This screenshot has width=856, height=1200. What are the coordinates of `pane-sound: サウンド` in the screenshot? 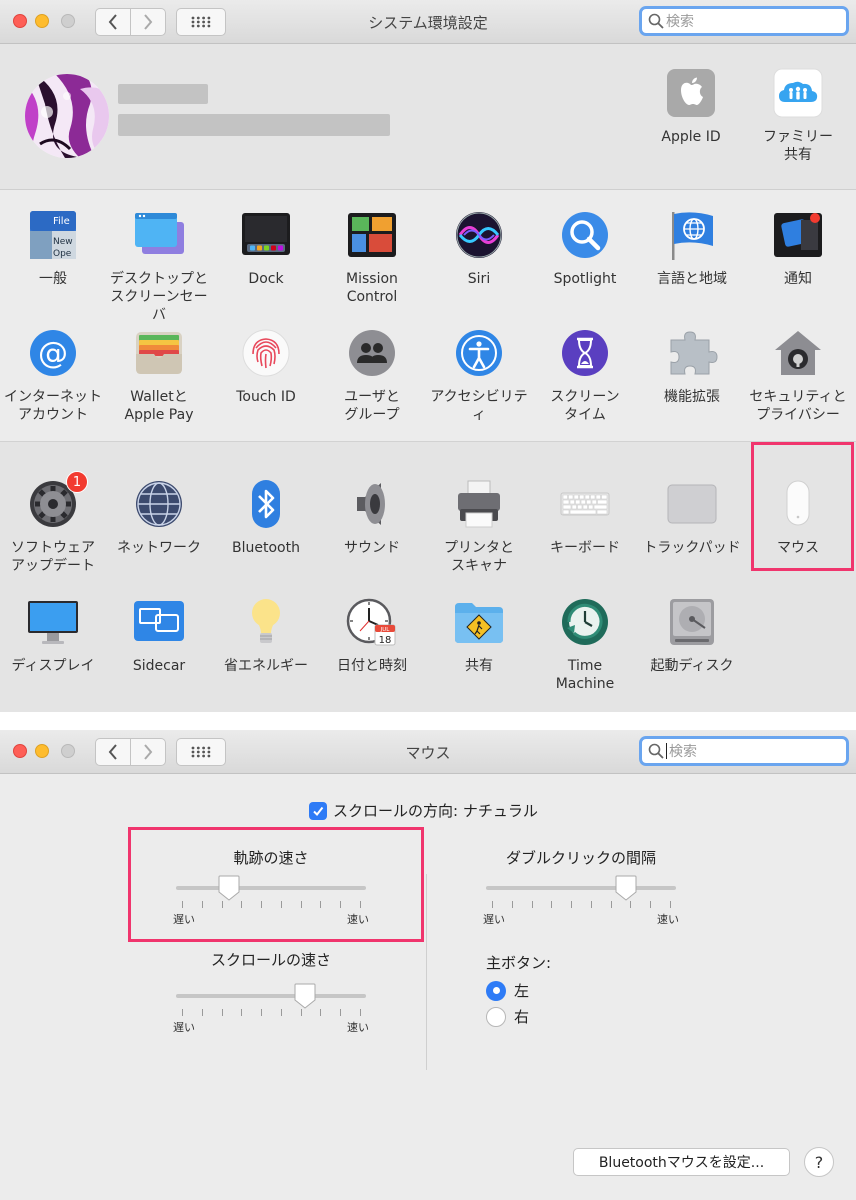 It's located at (372, 517).